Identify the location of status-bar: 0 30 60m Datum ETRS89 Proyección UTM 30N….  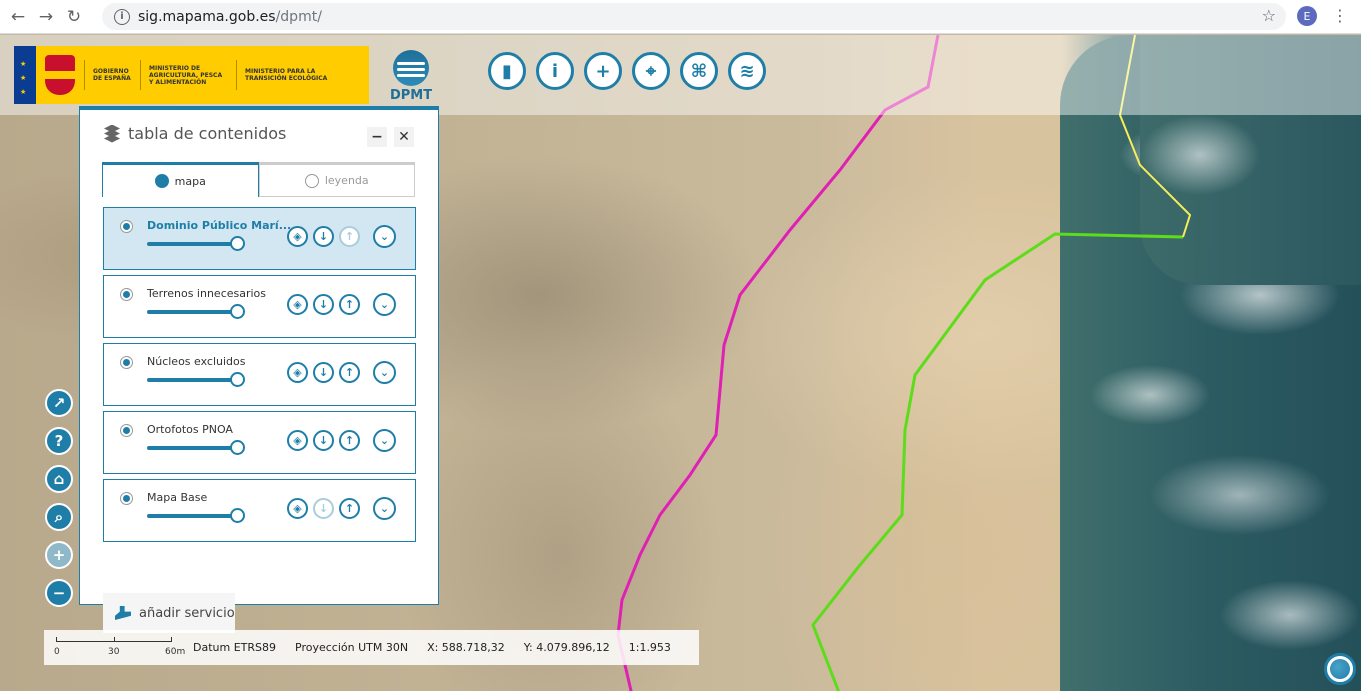
(371, 647).